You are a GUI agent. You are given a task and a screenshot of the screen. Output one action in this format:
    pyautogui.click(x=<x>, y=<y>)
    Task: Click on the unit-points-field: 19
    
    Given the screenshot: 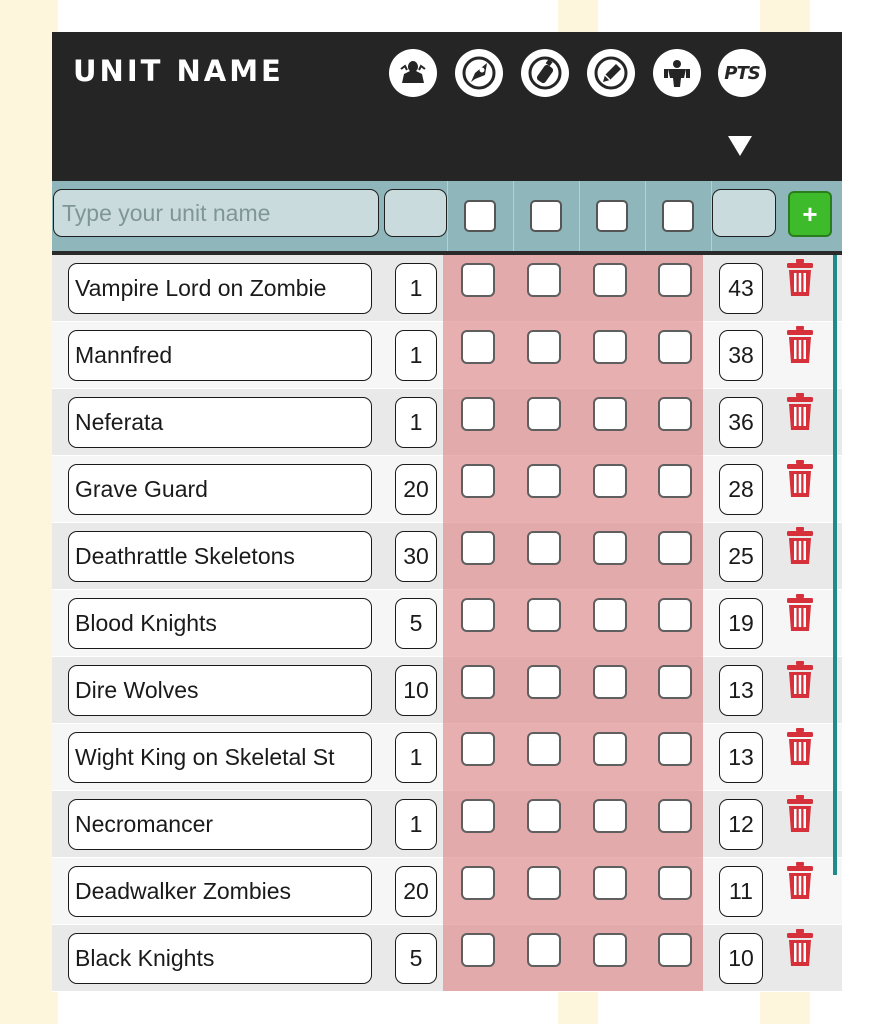 What is the action you would take?
    pyautogui.click(x=741, y=623)
    